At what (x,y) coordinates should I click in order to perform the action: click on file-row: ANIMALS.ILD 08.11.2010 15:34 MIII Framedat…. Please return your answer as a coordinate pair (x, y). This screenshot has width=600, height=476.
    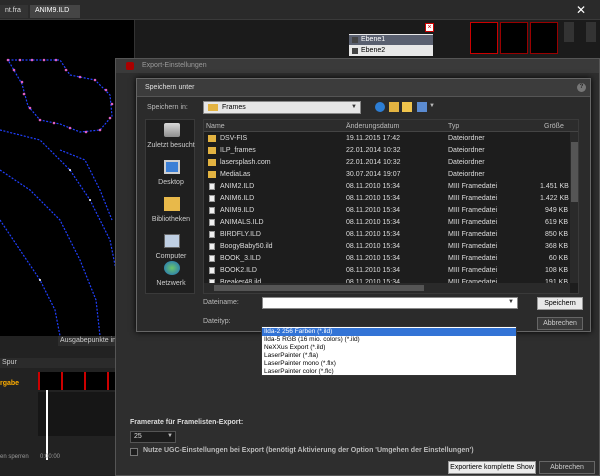
    Looking at the image, I should click on (387, 223).